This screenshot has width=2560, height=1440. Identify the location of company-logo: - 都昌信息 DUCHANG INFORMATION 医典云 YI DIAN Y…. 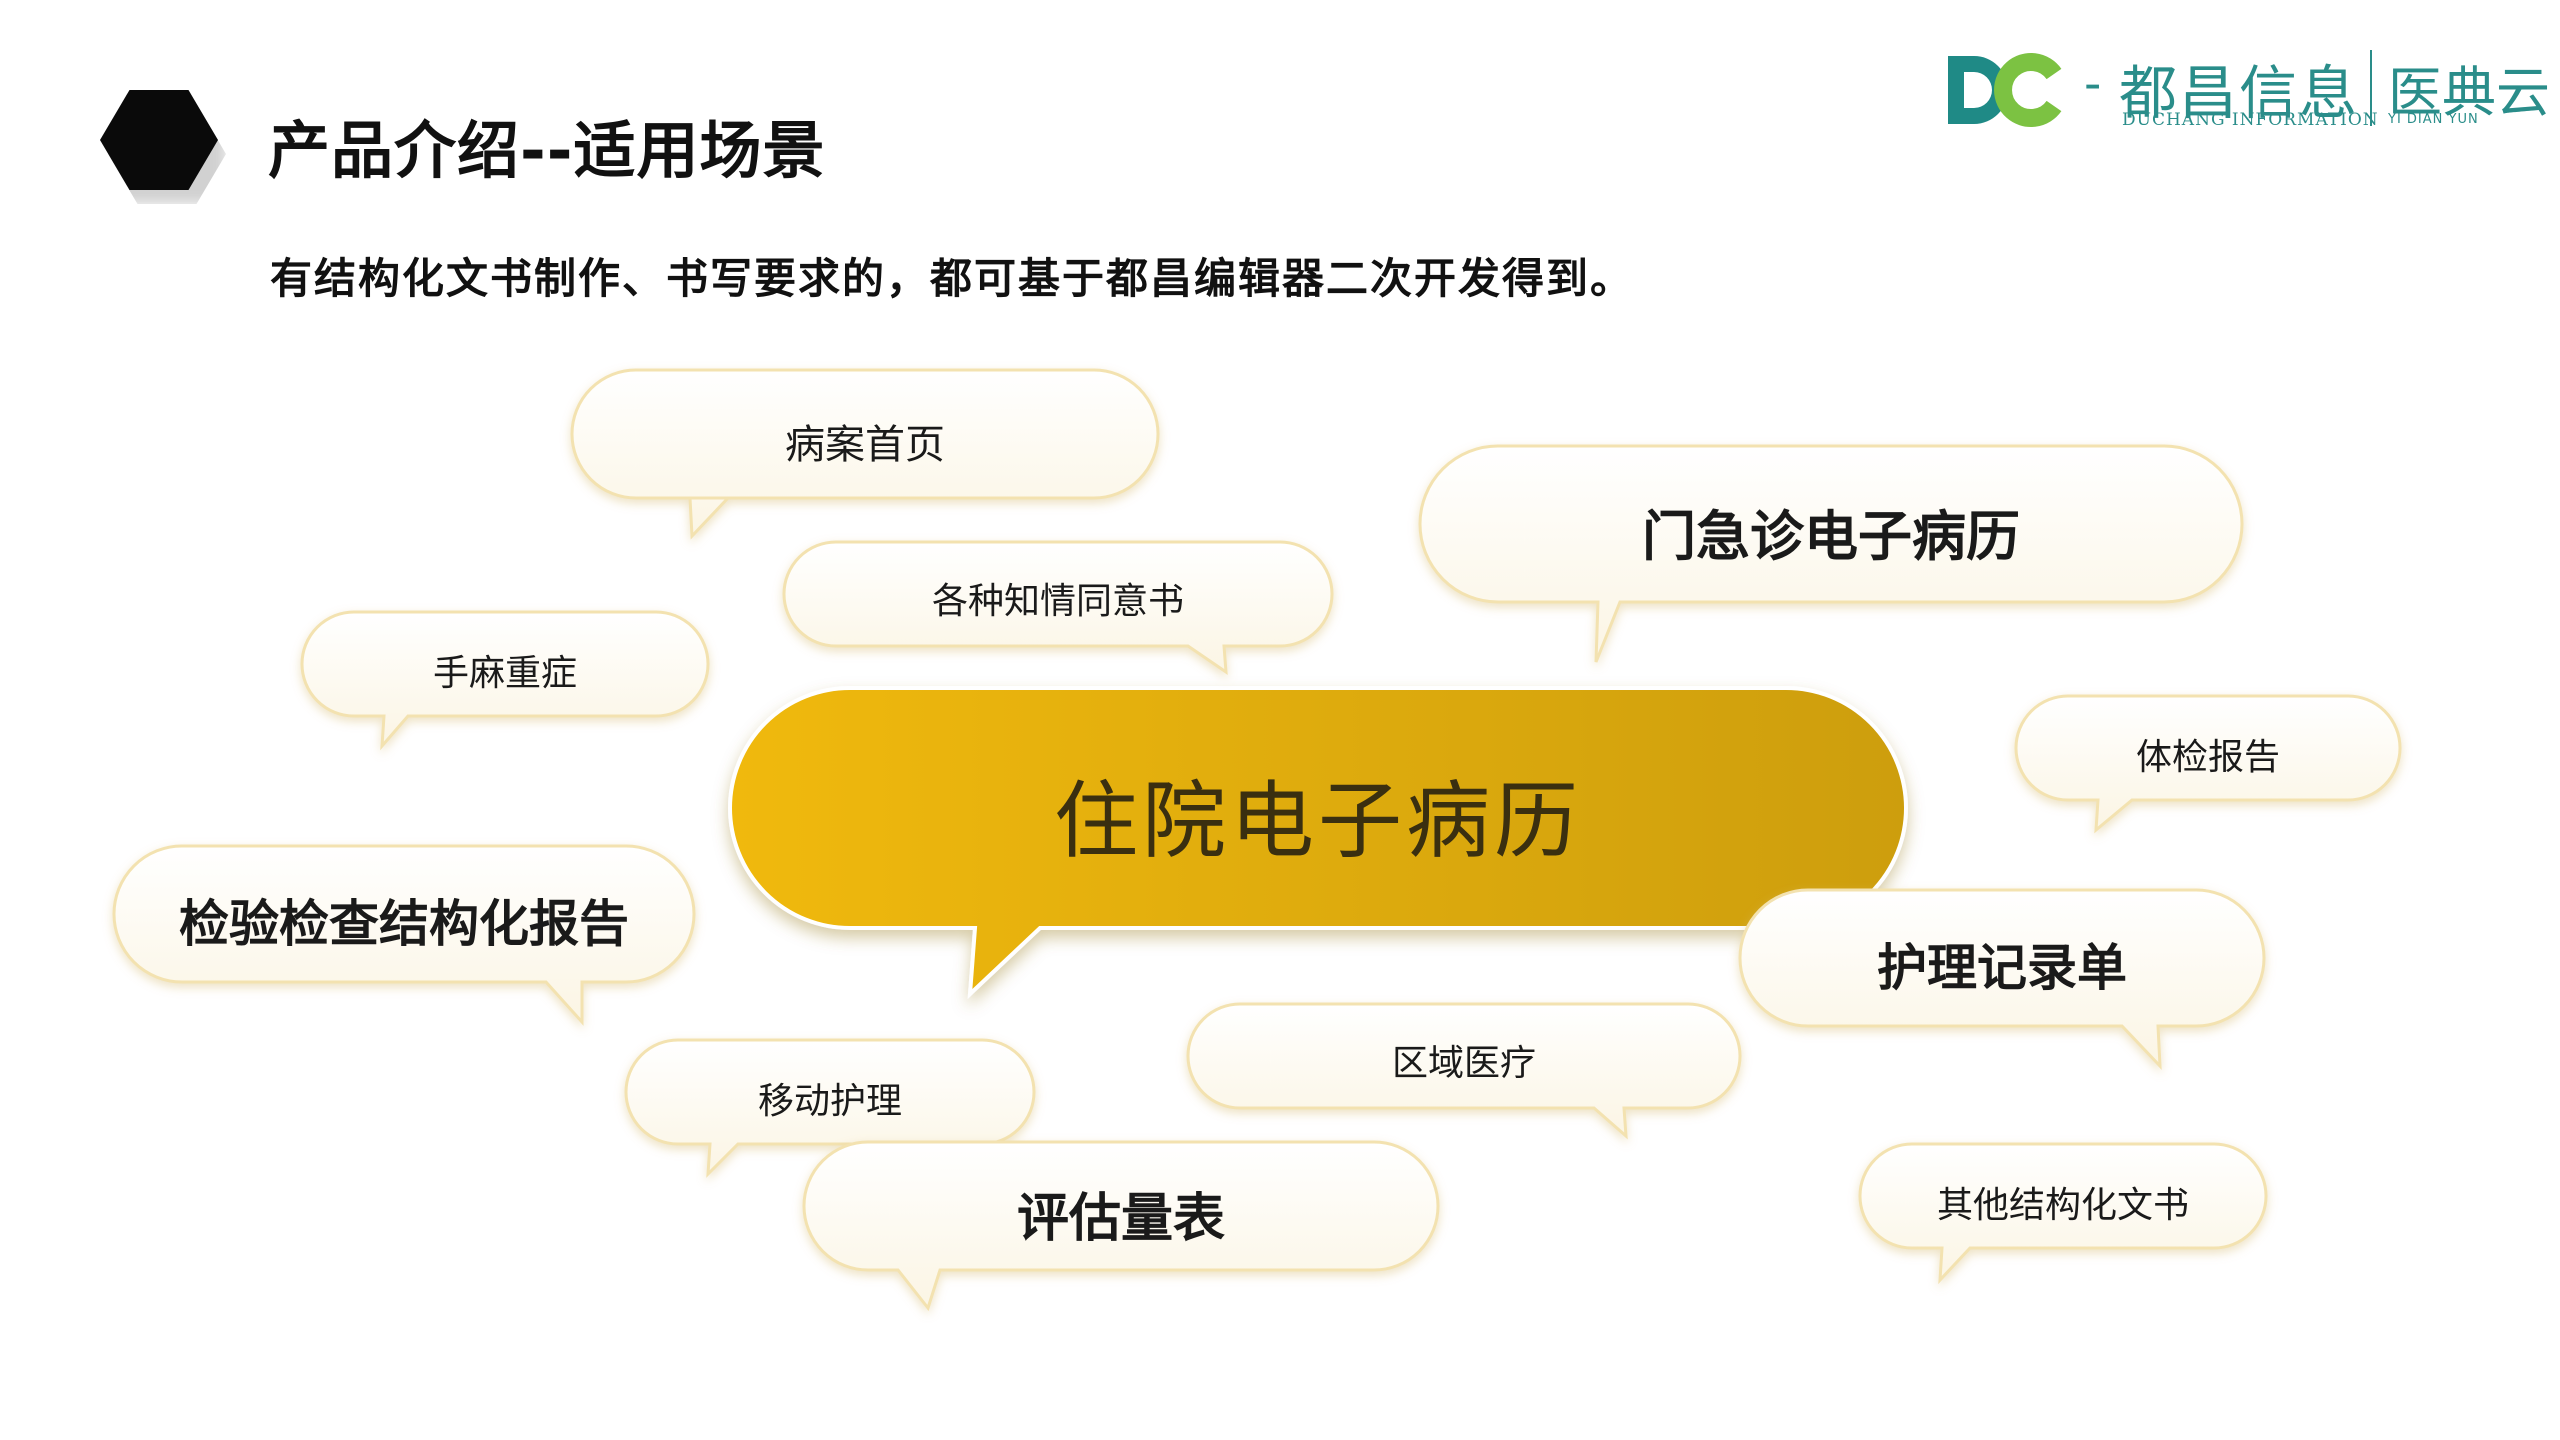
(2247, 91).